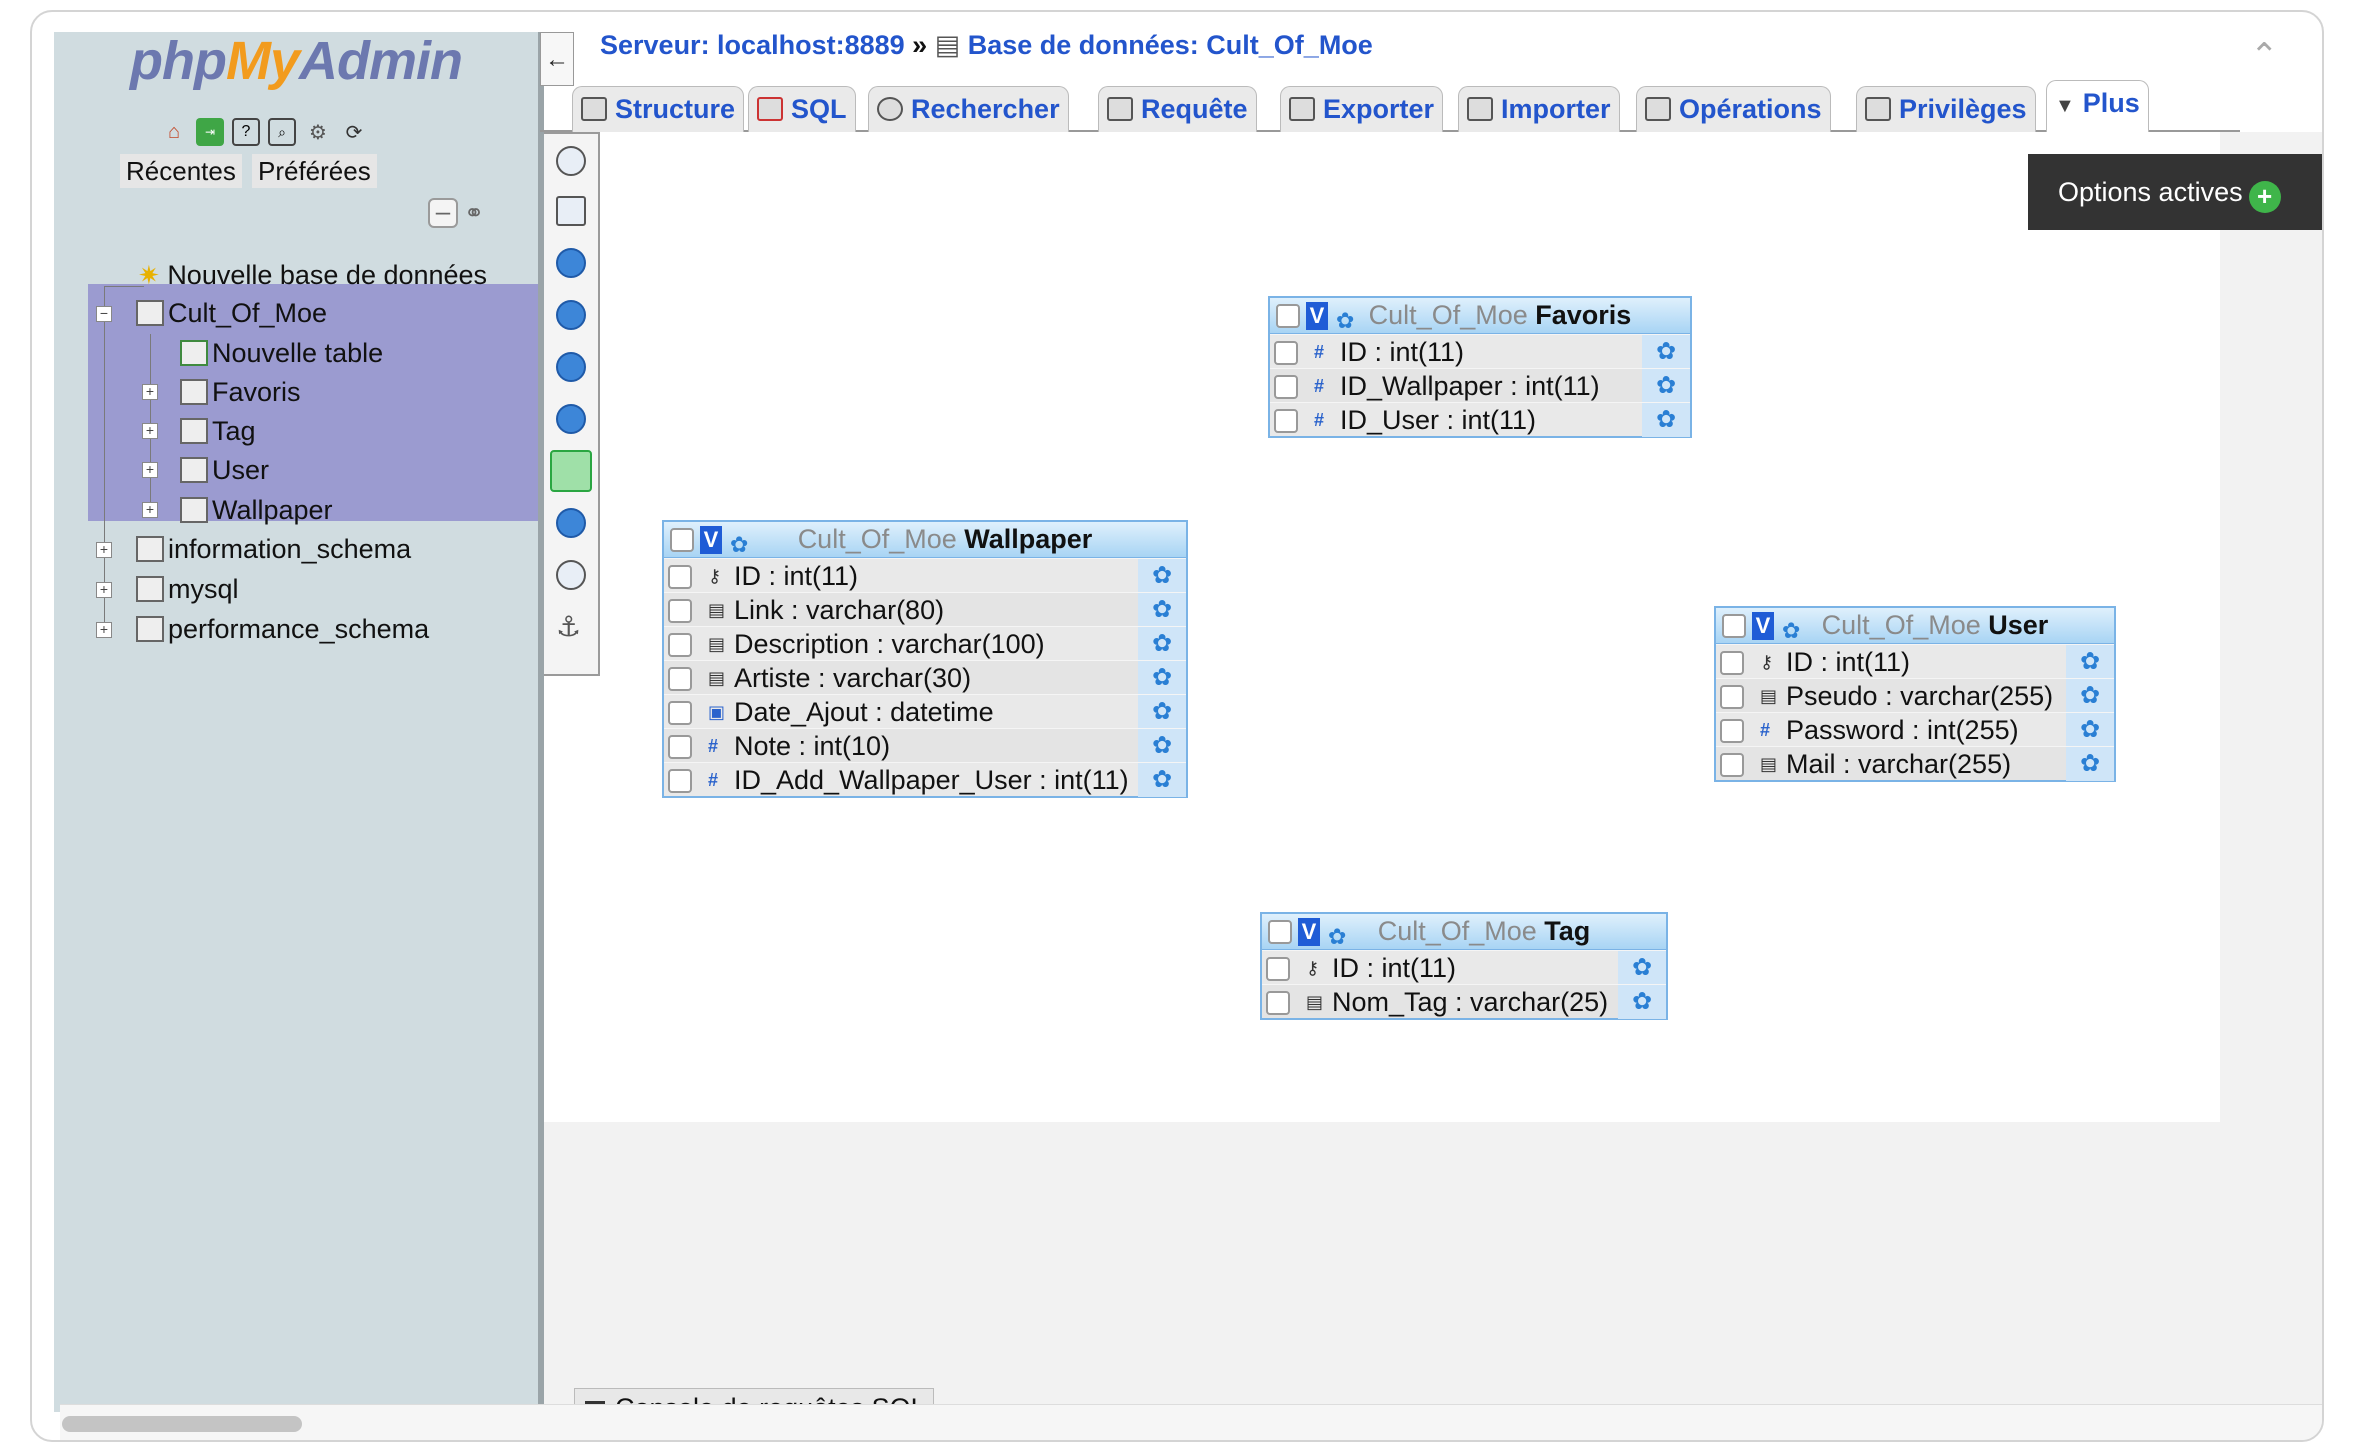 This screenshot has width=2354, height=1450. What do you see at coordinates (571, 315) in the screenshot?
I see `grid-icon` at bounding box center [571, 315].